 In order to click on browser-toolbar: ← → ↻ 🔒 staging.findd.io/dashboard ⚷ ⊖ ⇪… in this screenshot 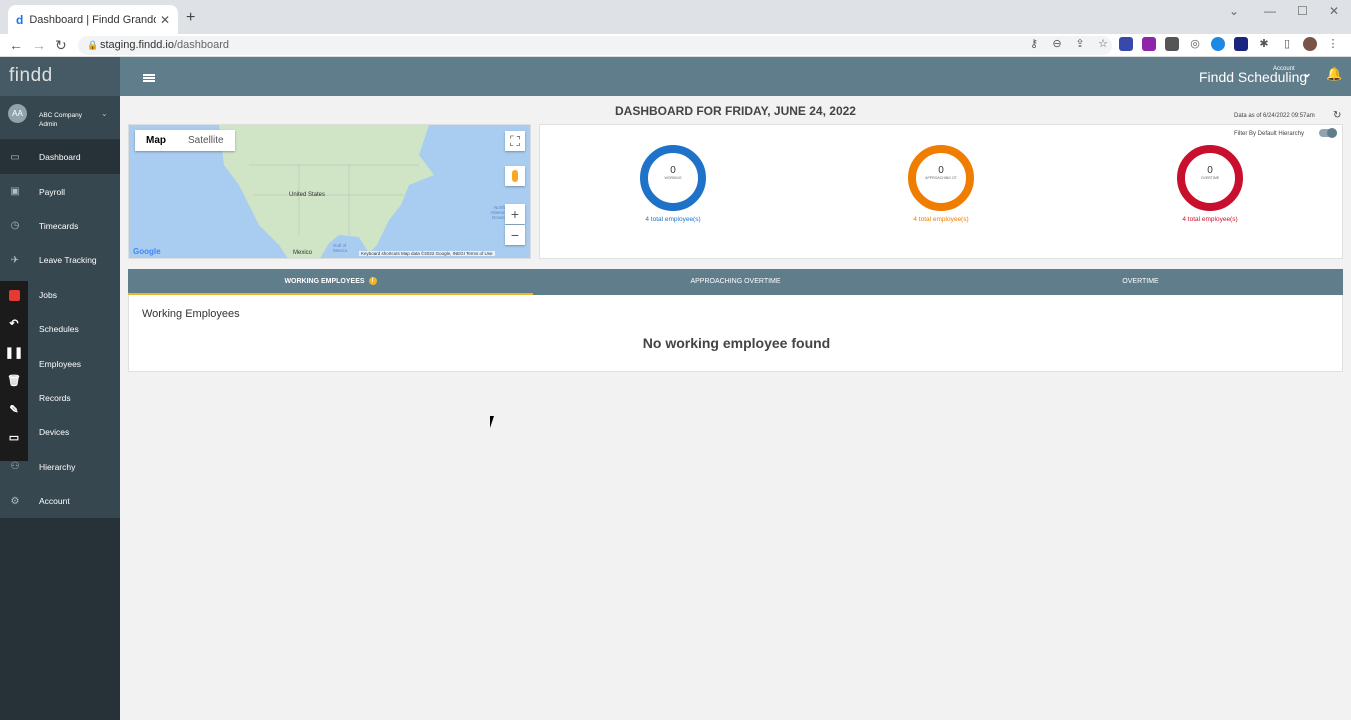, I will do `click(675, 45)`.